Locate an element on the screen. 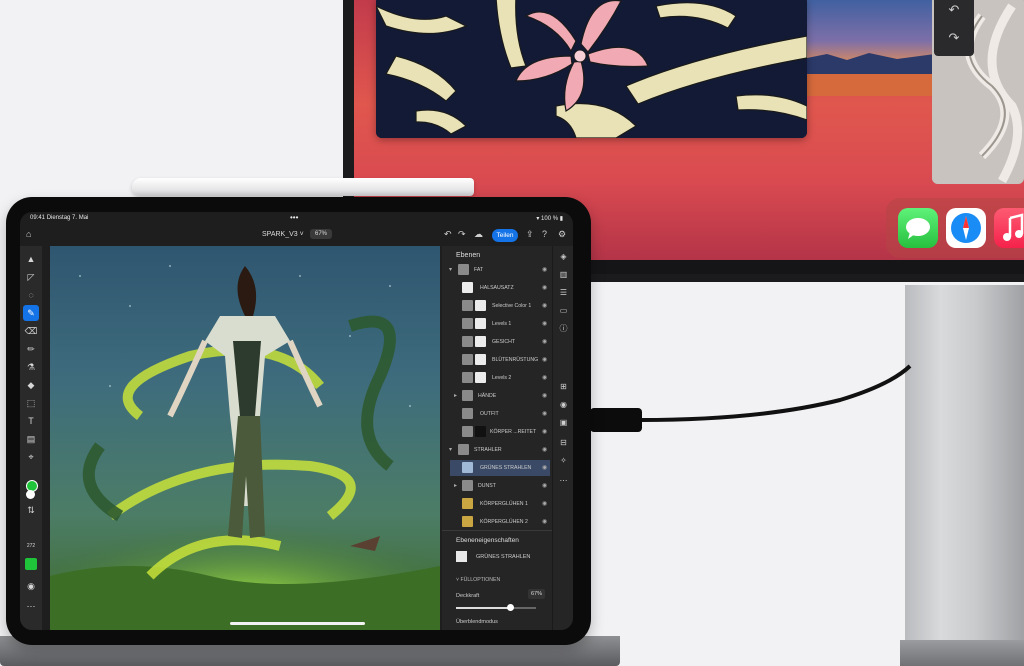 The image size is (1024, 666). type-tool-icon: T is located at coordinates (31, 421).